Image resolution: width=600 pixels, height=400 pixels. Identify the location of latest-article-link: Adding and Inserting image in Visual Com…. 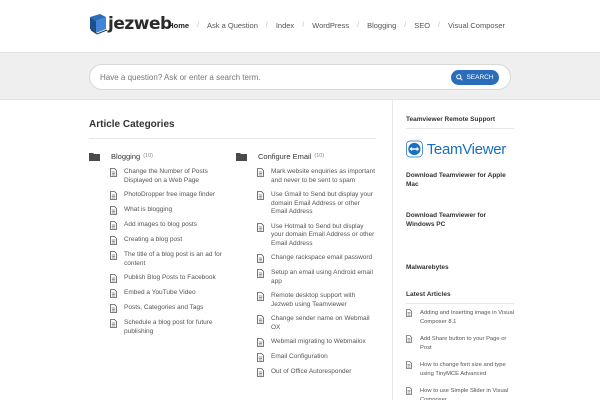
(461, 317).